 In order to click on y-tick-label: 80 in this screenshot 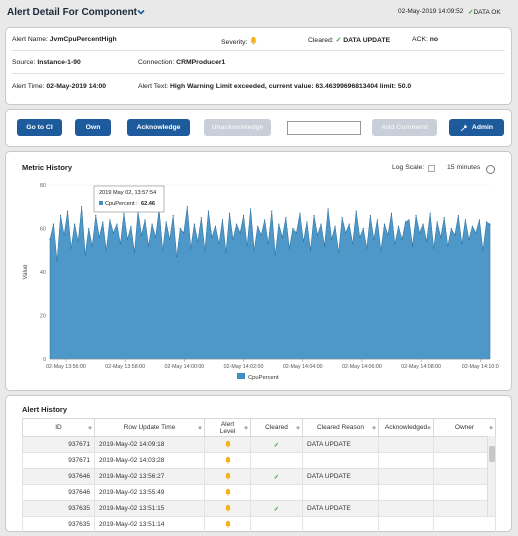, I will do `click(43, 186)`.